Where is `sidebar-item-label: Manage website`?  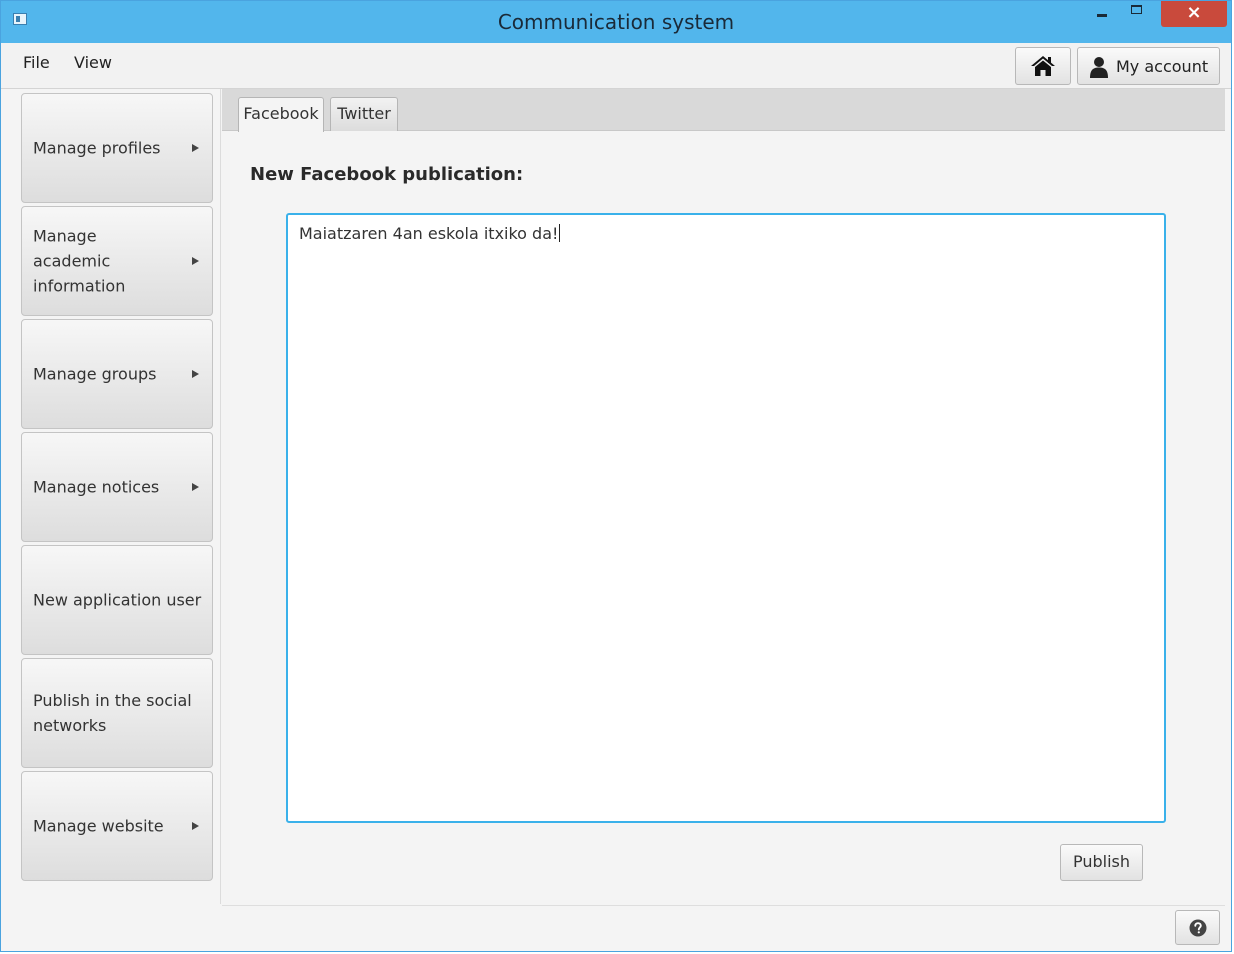 sidebar-item-label: Manage website is located at coordinates (98, 826).